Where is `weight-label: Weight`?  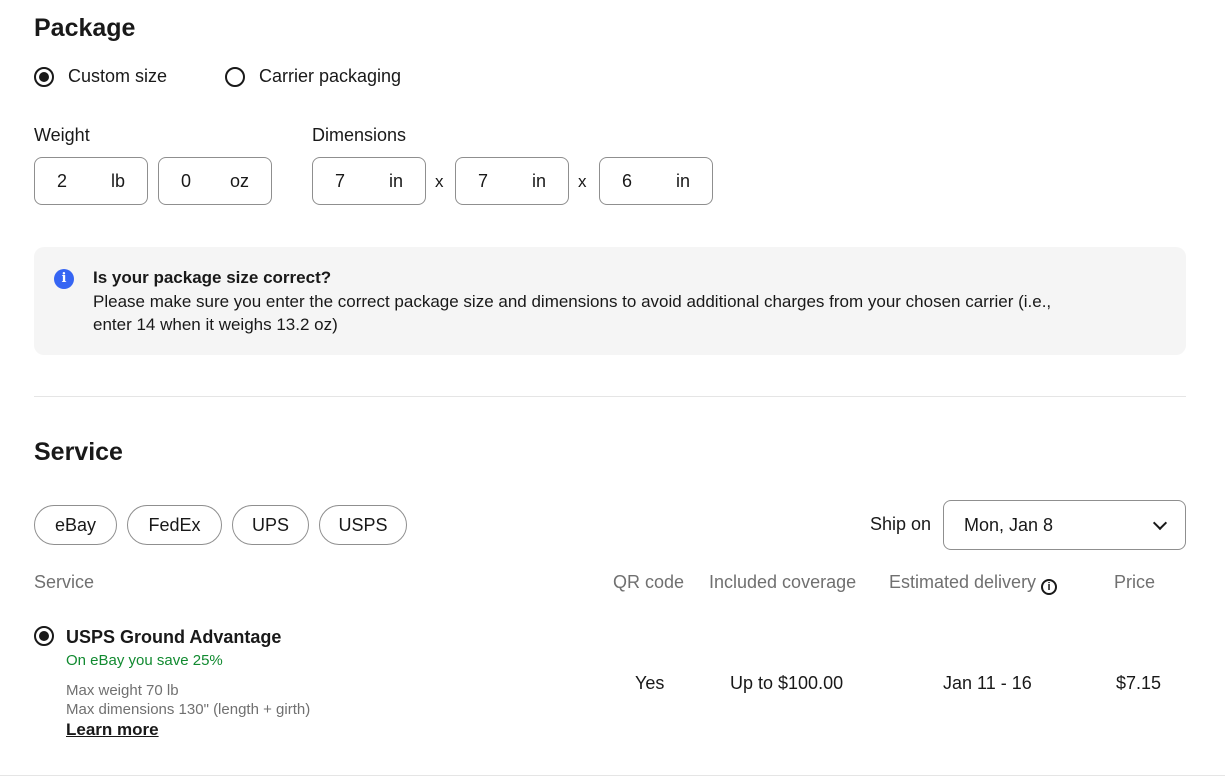 weight-label: Weight is located at coordinates (62, 135).